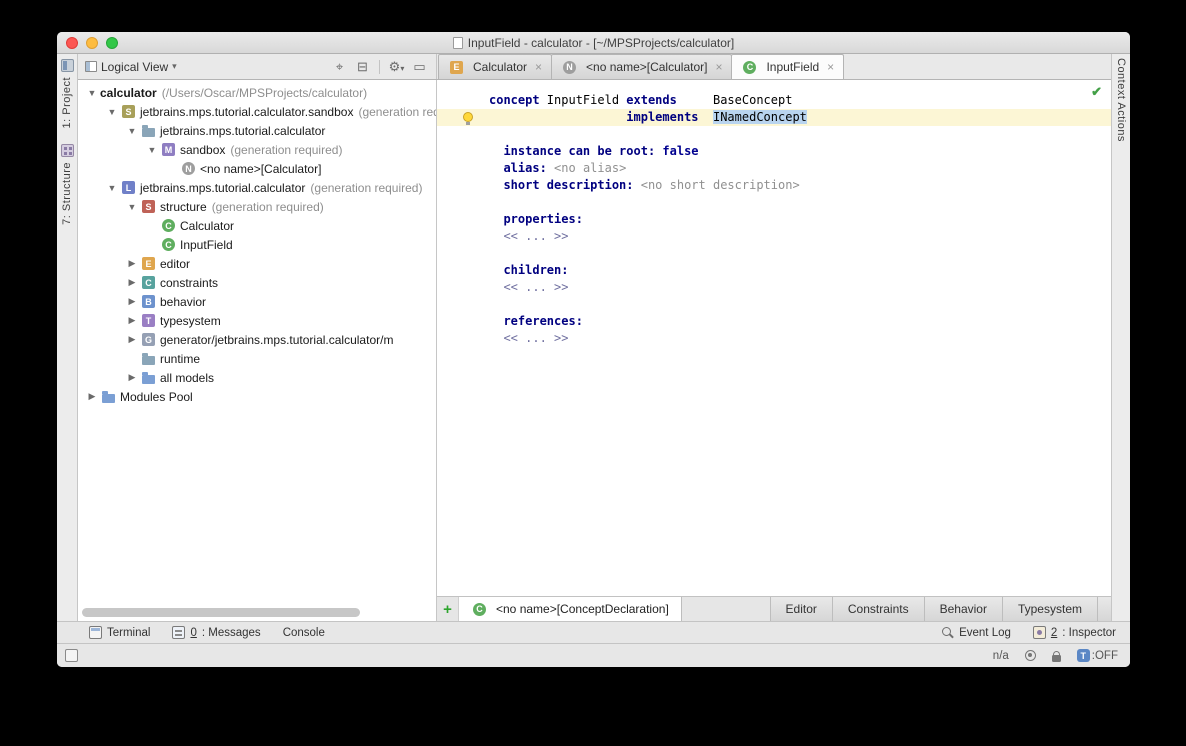 The width and height of the screenshot is (1186, 746). What do you see at coordinates (72, 43) in the screenshot?
I see `close-button` at bounding box center [72, 43].